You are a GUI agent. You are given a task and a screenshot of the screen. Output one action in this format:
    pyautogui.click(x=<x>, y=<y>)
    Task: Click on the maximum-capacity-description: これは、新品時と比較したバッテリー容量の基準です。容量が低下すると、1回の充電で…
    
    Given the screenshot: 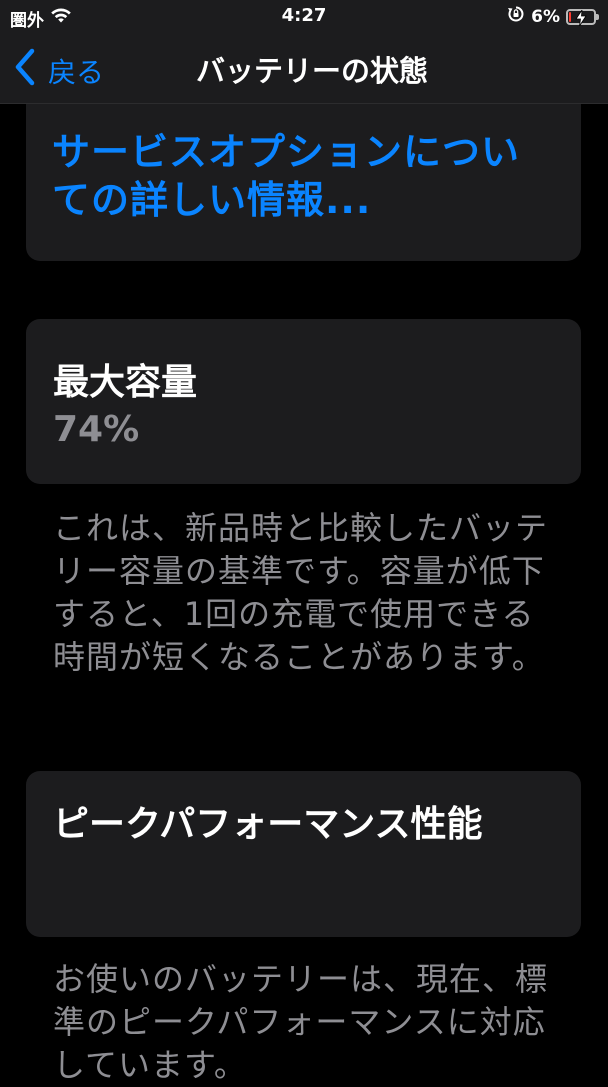 What is the action you would take?
    pyautogui.click(x=301, y=592)
    